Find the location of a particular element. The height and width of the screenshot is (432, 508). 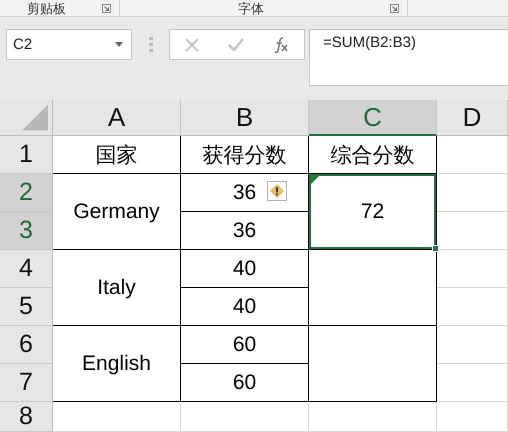

ribbon-group-label: 剪贴板 is located at coordinates (46, 8).